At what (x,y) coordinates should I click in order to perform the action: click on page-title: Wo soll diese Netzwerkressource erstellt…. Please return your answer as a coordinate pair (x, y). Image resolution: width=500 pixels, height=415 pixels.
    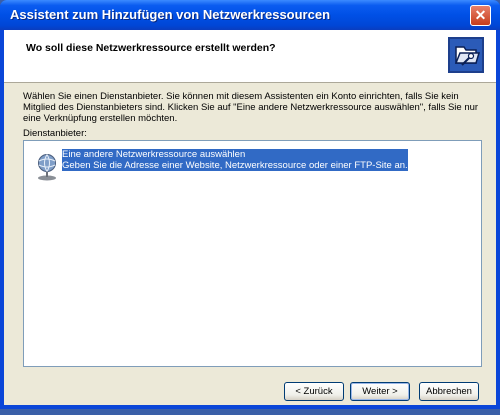
    Looking at the image, I should click on (151, 48).